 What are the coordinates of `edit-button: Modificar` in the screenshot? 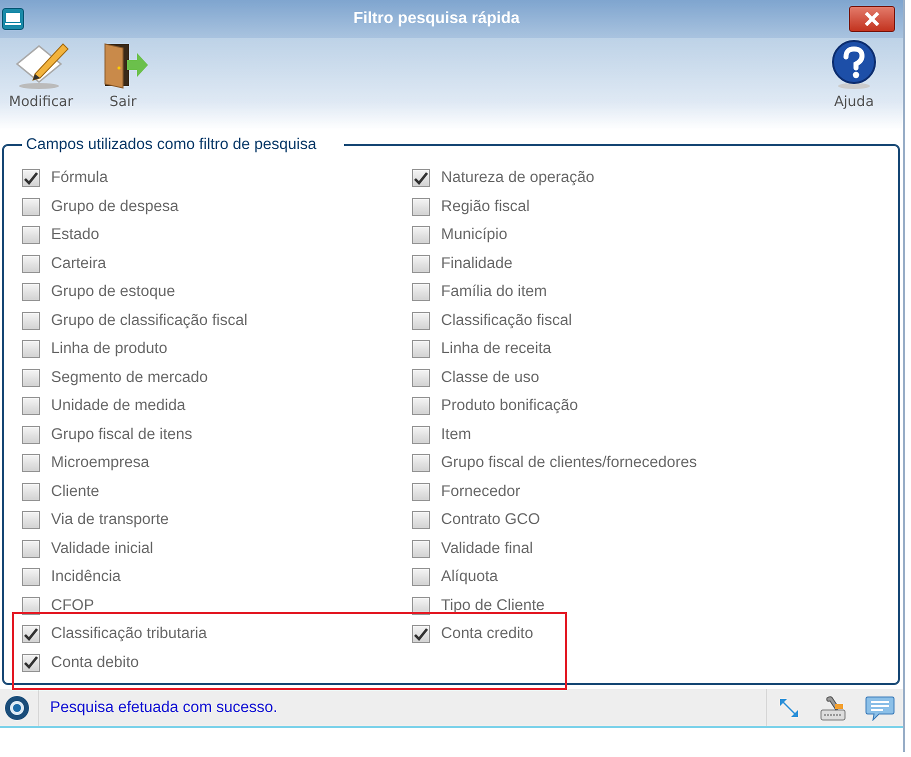 It's located at (41, 84).